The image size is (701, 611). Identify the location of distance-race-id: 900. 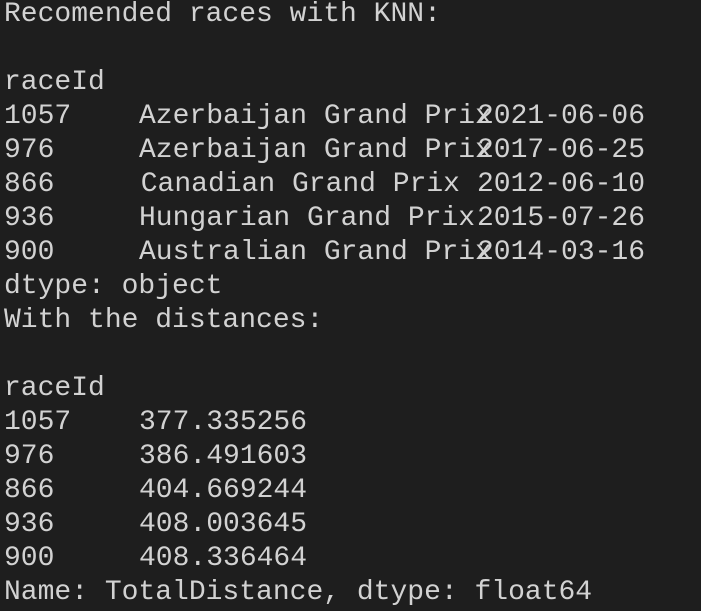
(29, 558).